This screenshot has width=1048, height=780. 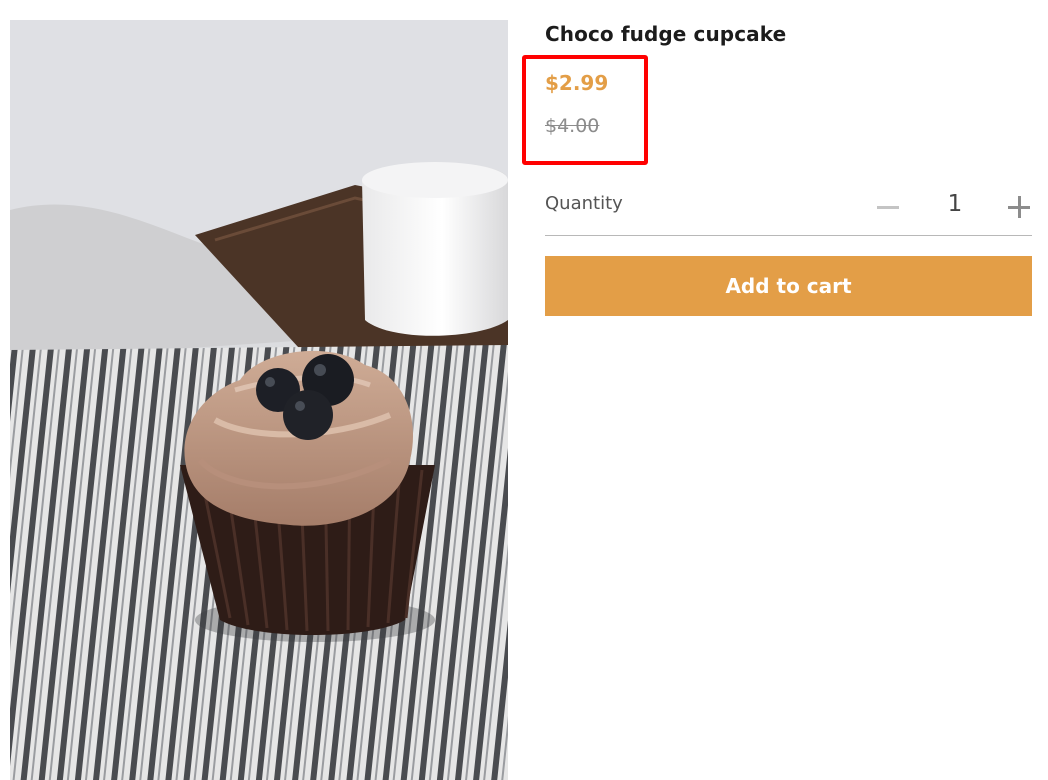 I want to click on original-price: $4.00, so click(x=572, y=126).